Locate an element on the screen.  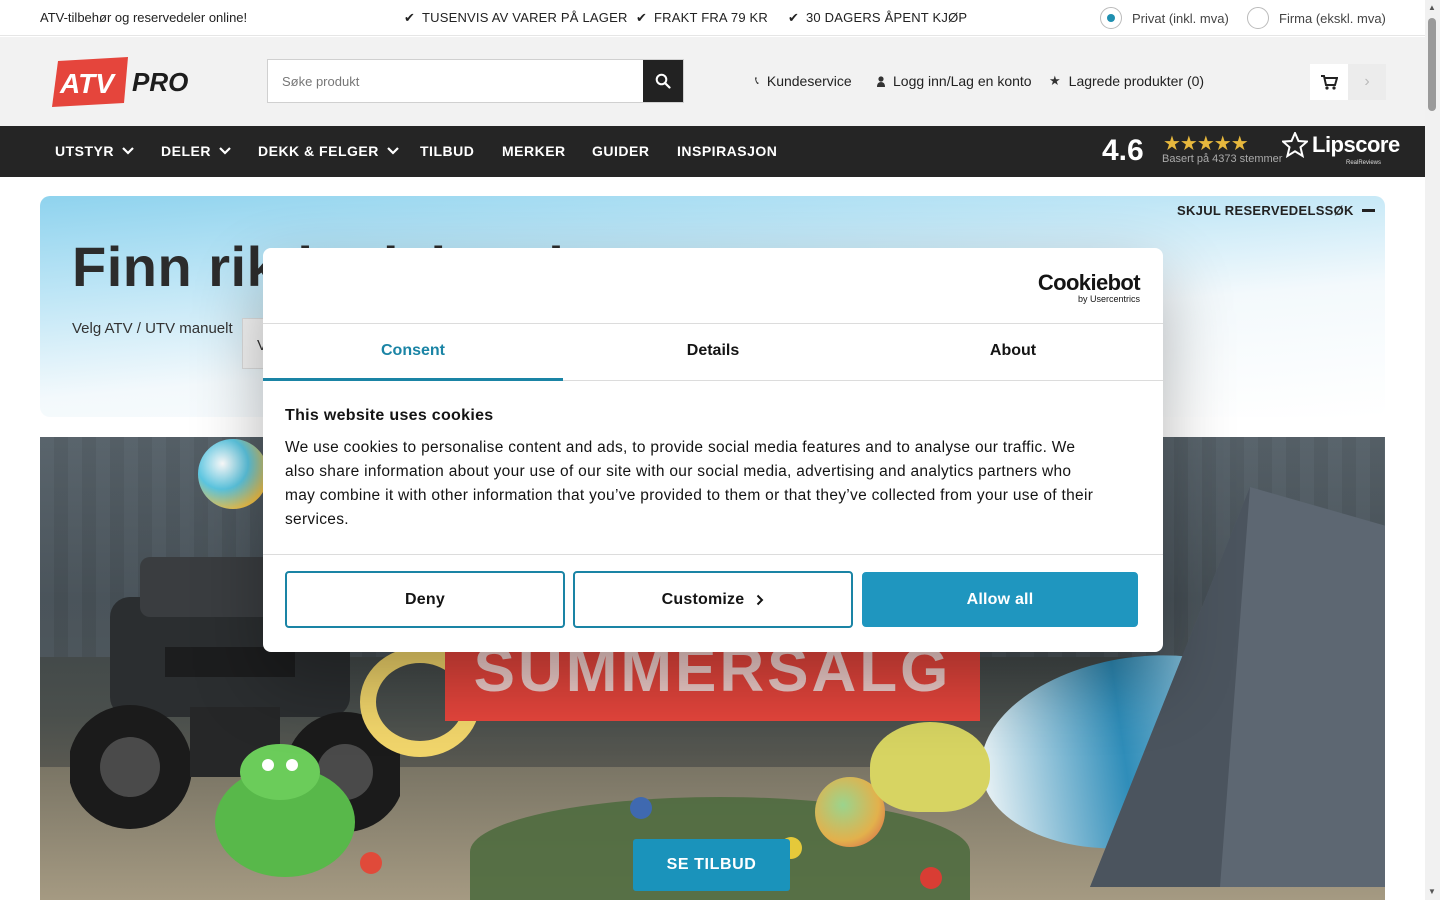
logo-atv-text: ATV is located at coordinates (87, 83).